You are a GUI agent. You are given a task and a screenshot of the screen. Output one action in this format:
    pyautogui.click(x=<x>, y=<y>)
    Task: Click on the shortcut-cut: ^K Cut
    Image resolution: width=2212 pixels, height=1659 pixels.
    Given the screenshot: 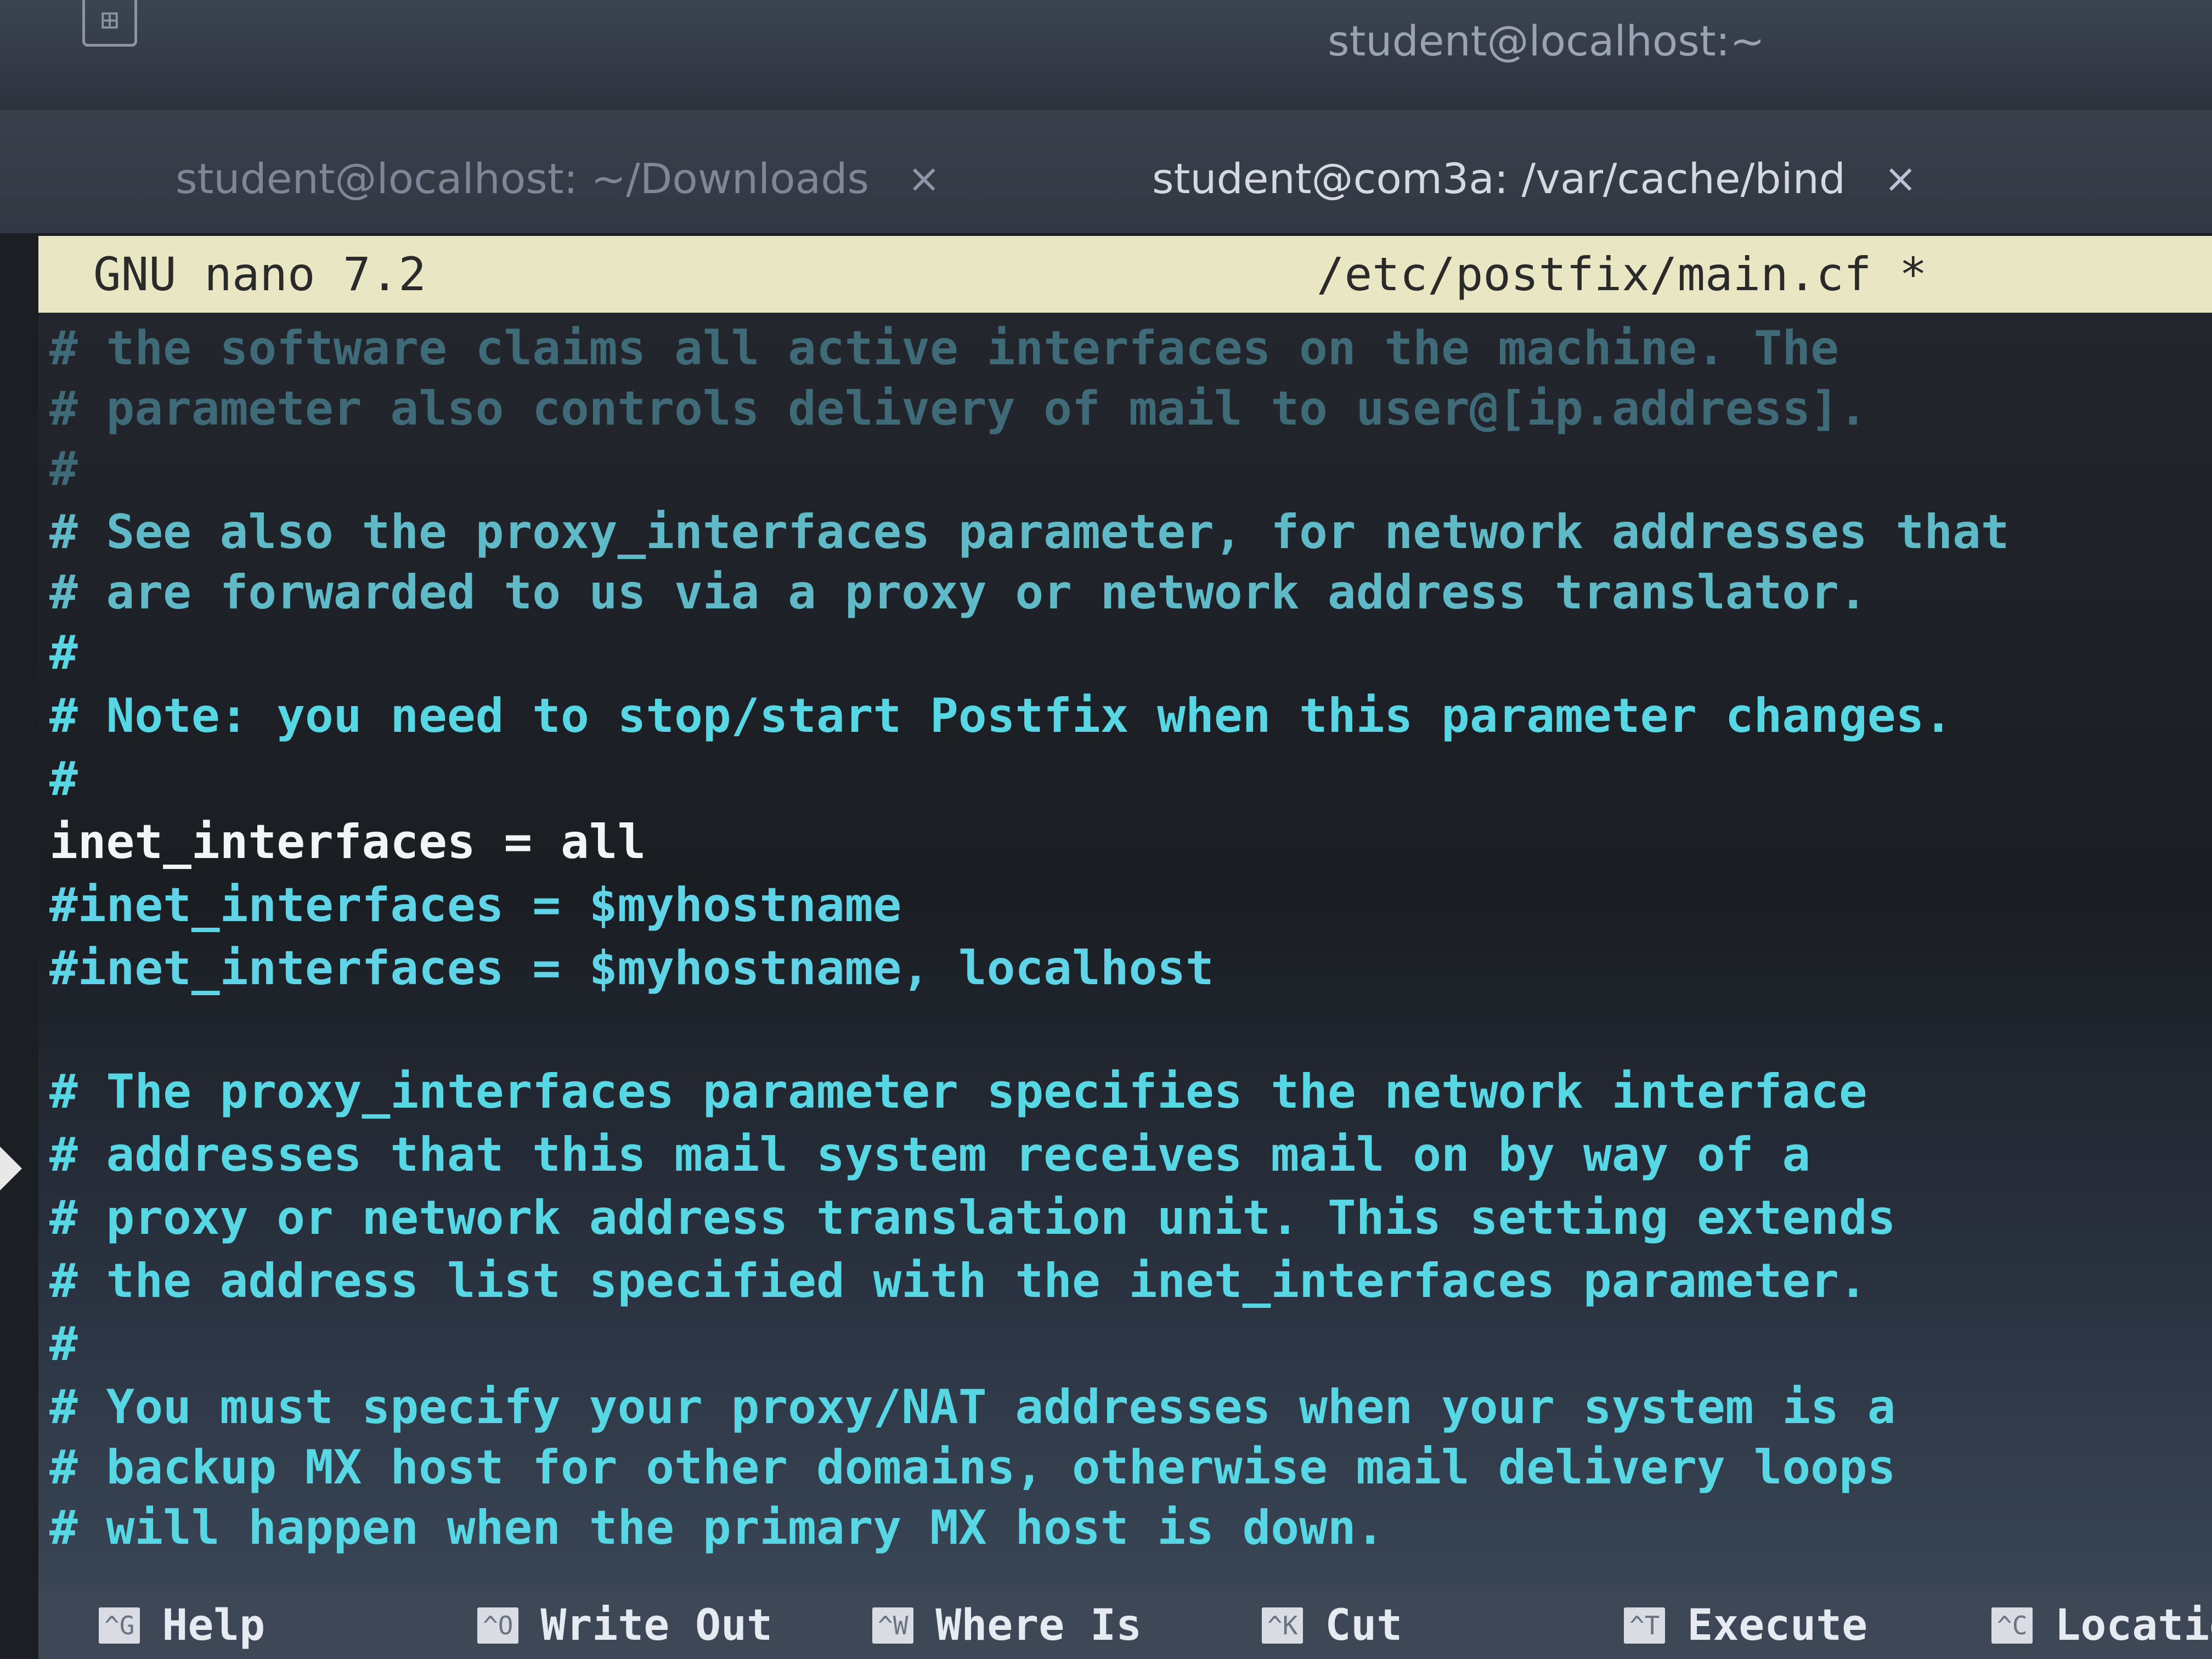 What is the action you would take?
    pyautogui.click(x=1332, y=1626)
    